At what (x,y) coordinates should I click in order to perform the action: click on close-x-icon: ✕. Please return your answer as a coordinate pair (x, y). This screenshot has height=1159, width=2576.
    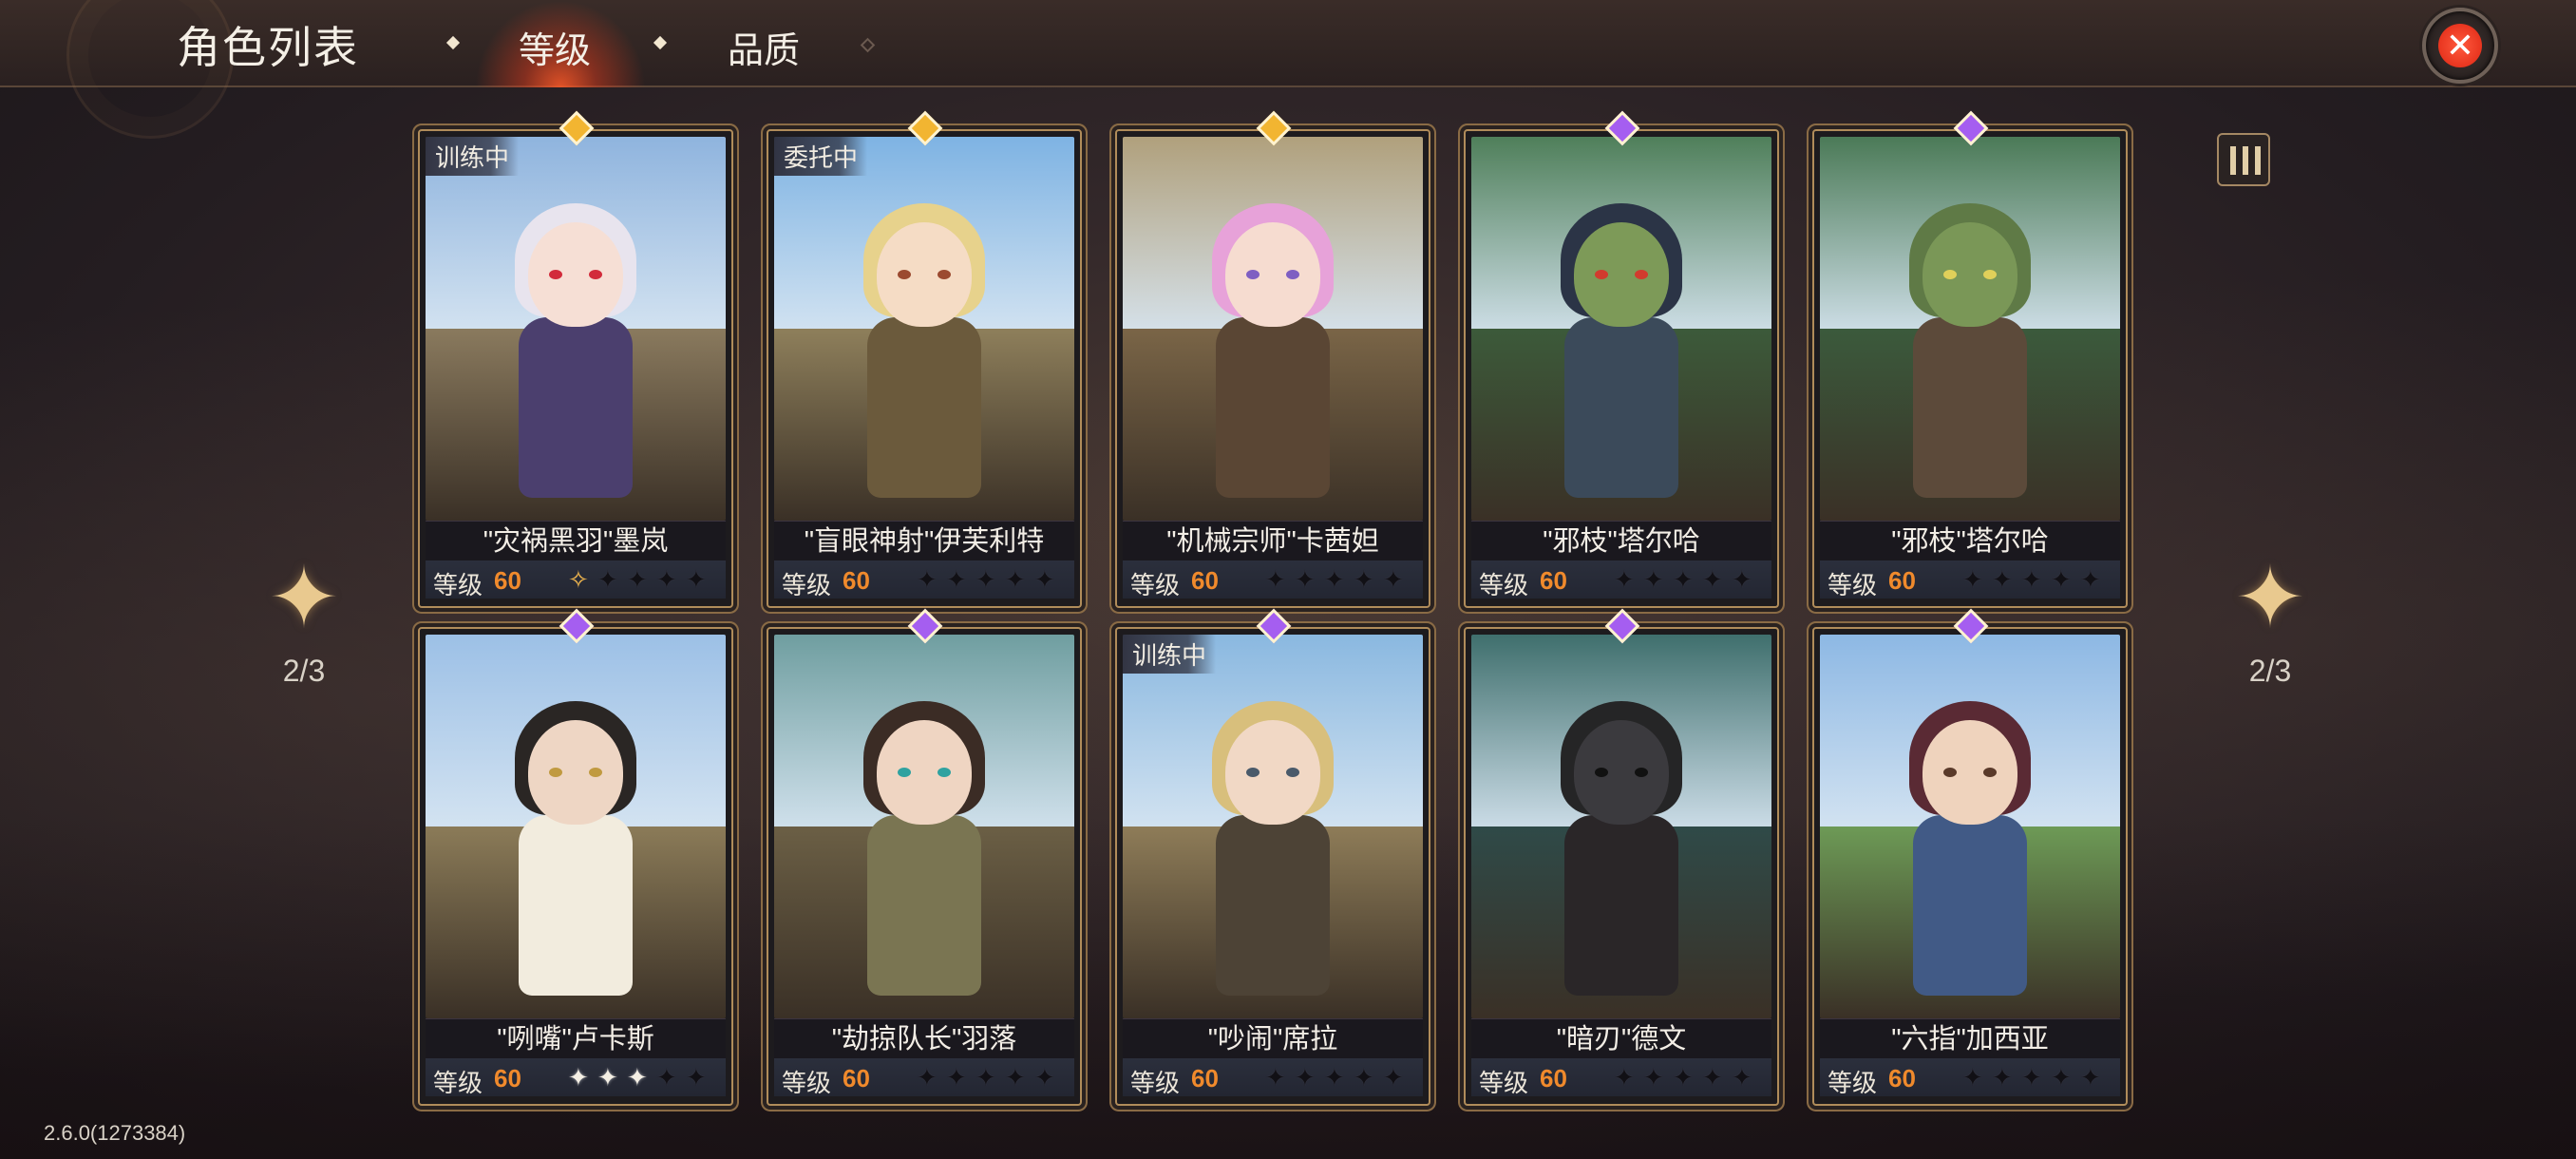
    Looking at the image, I should click on (2460, 45).